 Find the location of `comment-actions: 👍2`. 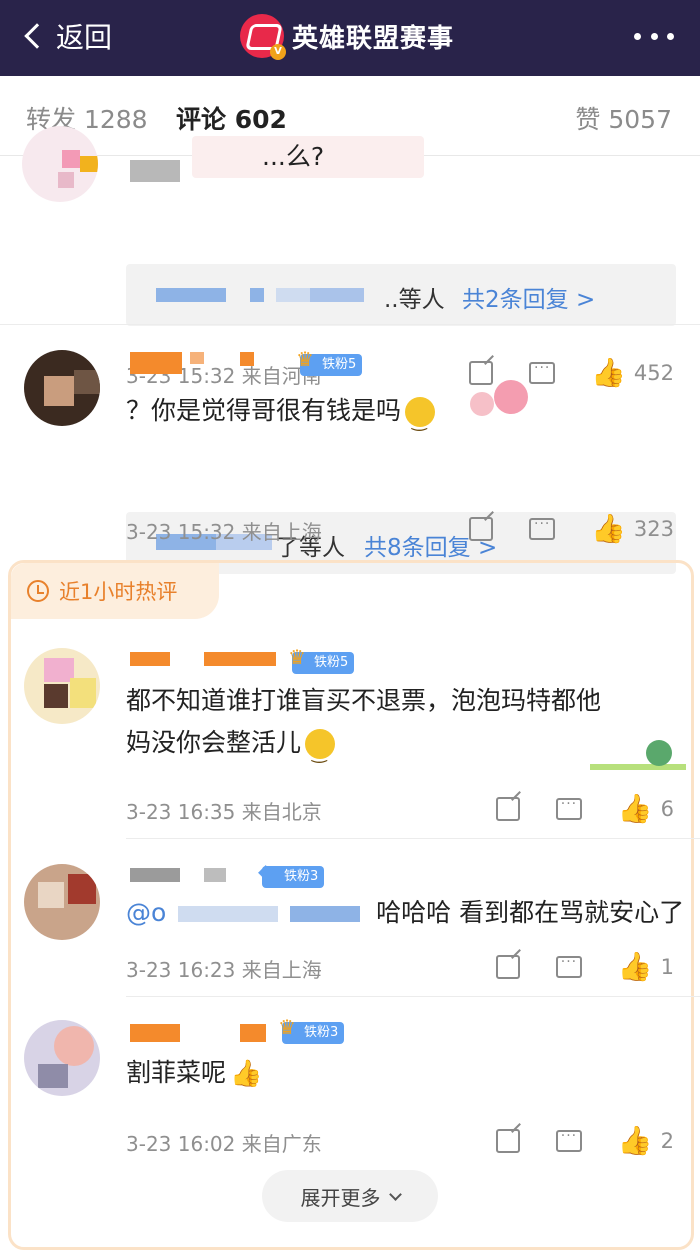

comment-actions: 👍2 is located at coordinates (567, 1140).